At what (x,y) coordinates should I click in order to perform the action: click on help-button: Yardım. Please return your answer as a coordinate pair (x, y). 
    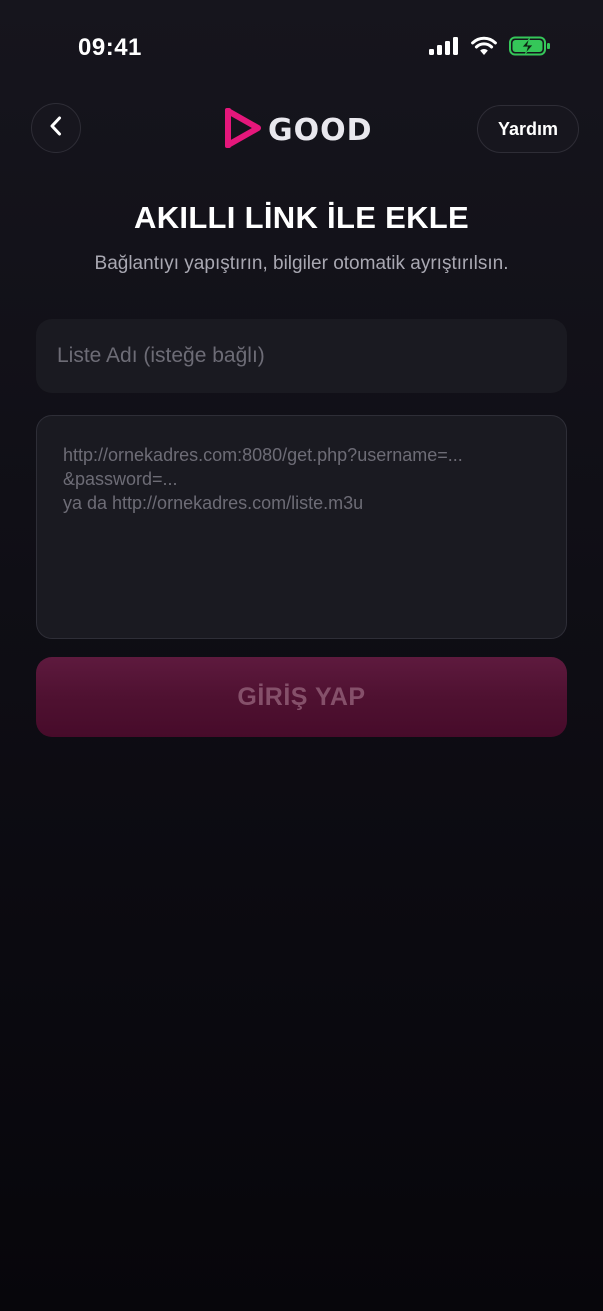
    Looking at the image, I should click on (527, 129).